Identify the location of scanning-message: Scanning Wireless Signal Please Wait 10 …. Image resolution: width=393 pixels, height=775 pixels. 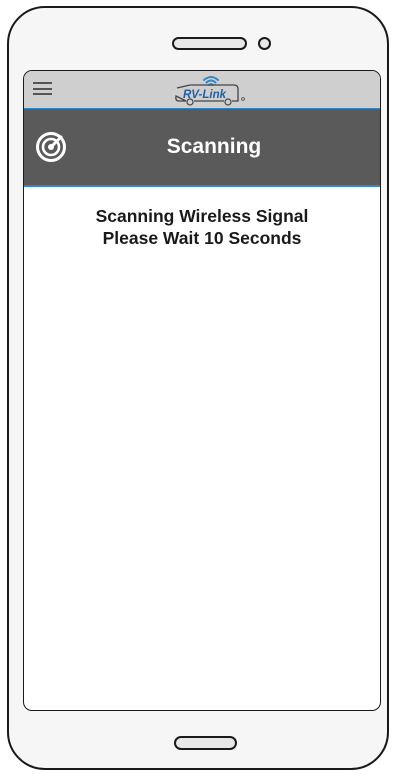
(202, 227).